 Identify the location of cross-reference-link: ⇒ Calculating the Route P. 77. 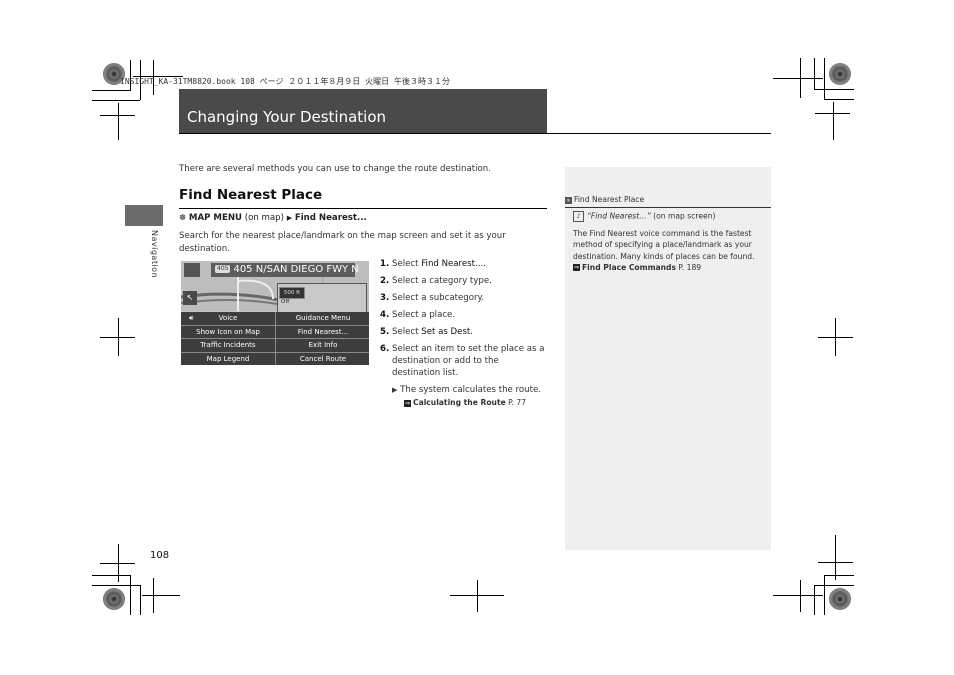
(465, 402).